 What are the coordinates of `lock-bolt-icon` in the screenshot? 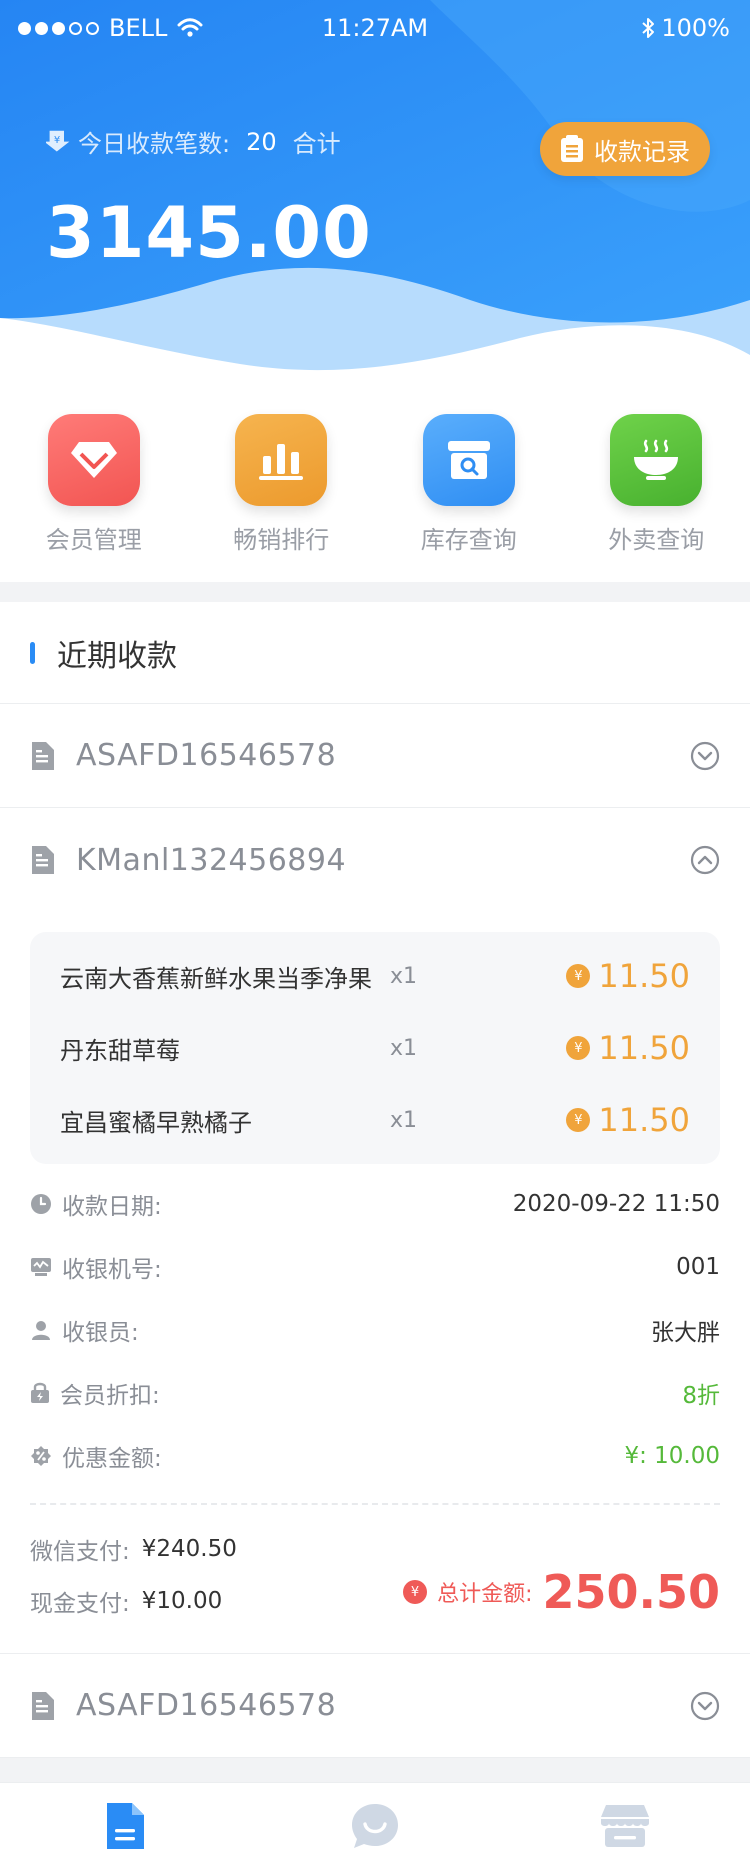 It's located at (40, 1392).